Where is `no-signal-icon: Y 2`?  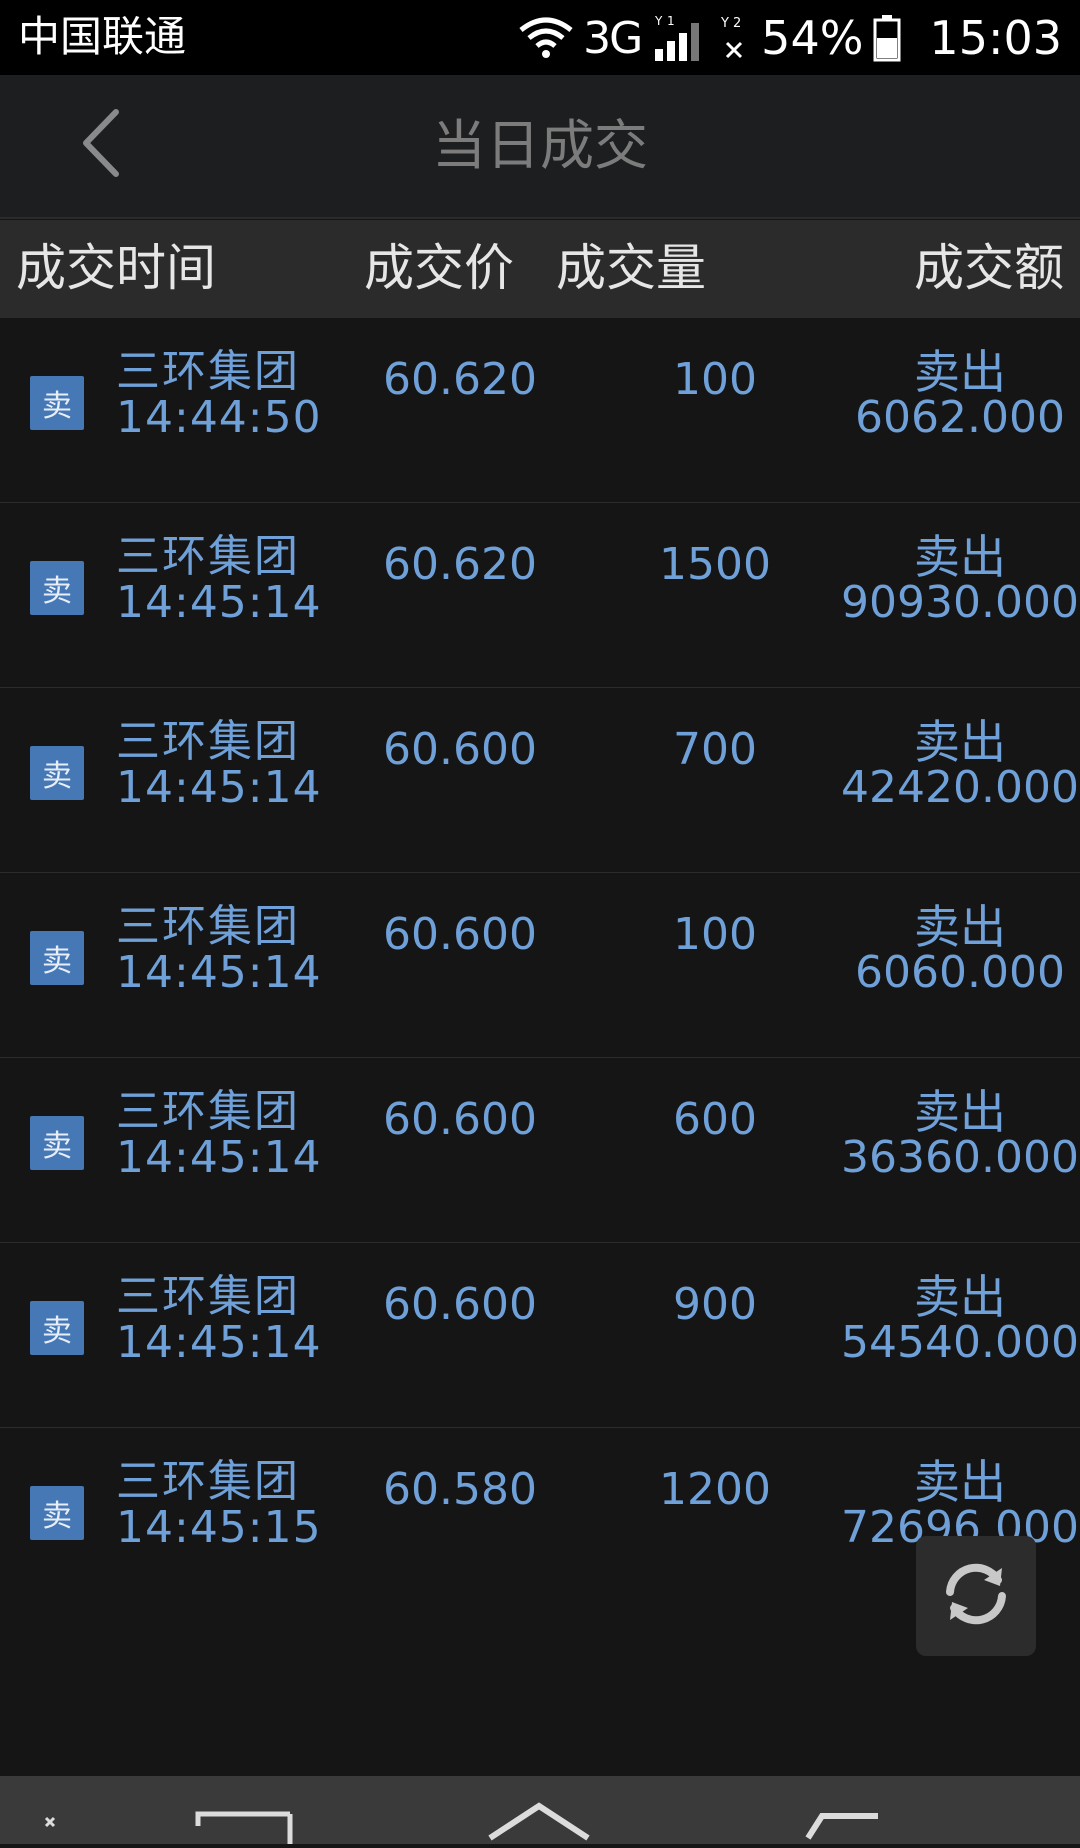 no-signal-icon: Y 2 is located at coordinates (735, 38).